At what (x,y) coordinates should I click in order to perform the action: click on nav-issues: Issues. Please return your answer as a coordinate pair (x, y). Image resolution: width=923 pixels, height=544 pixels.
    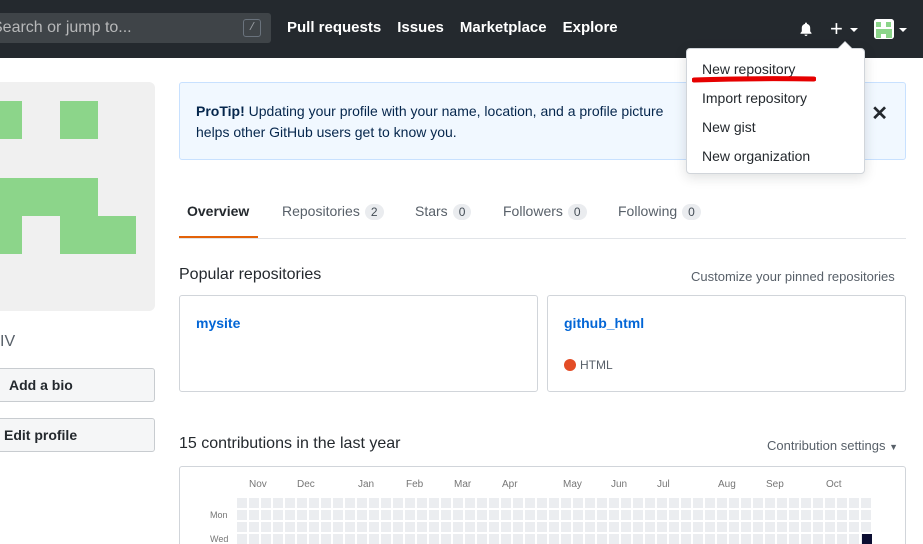
    Looking at the image, I should click on (420, 27).